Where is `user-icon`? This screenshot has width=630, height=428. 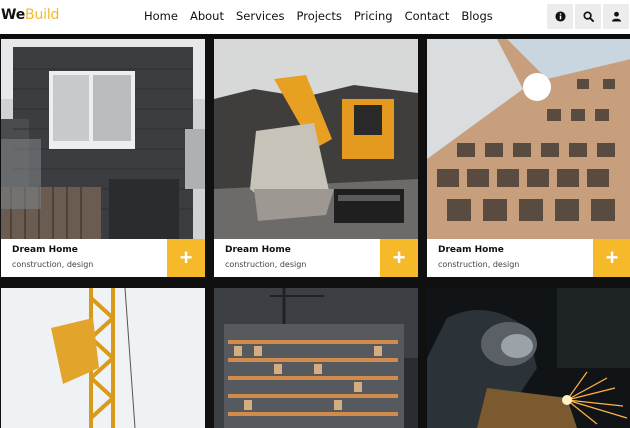 user-icon is located at coordinates (616, 16).